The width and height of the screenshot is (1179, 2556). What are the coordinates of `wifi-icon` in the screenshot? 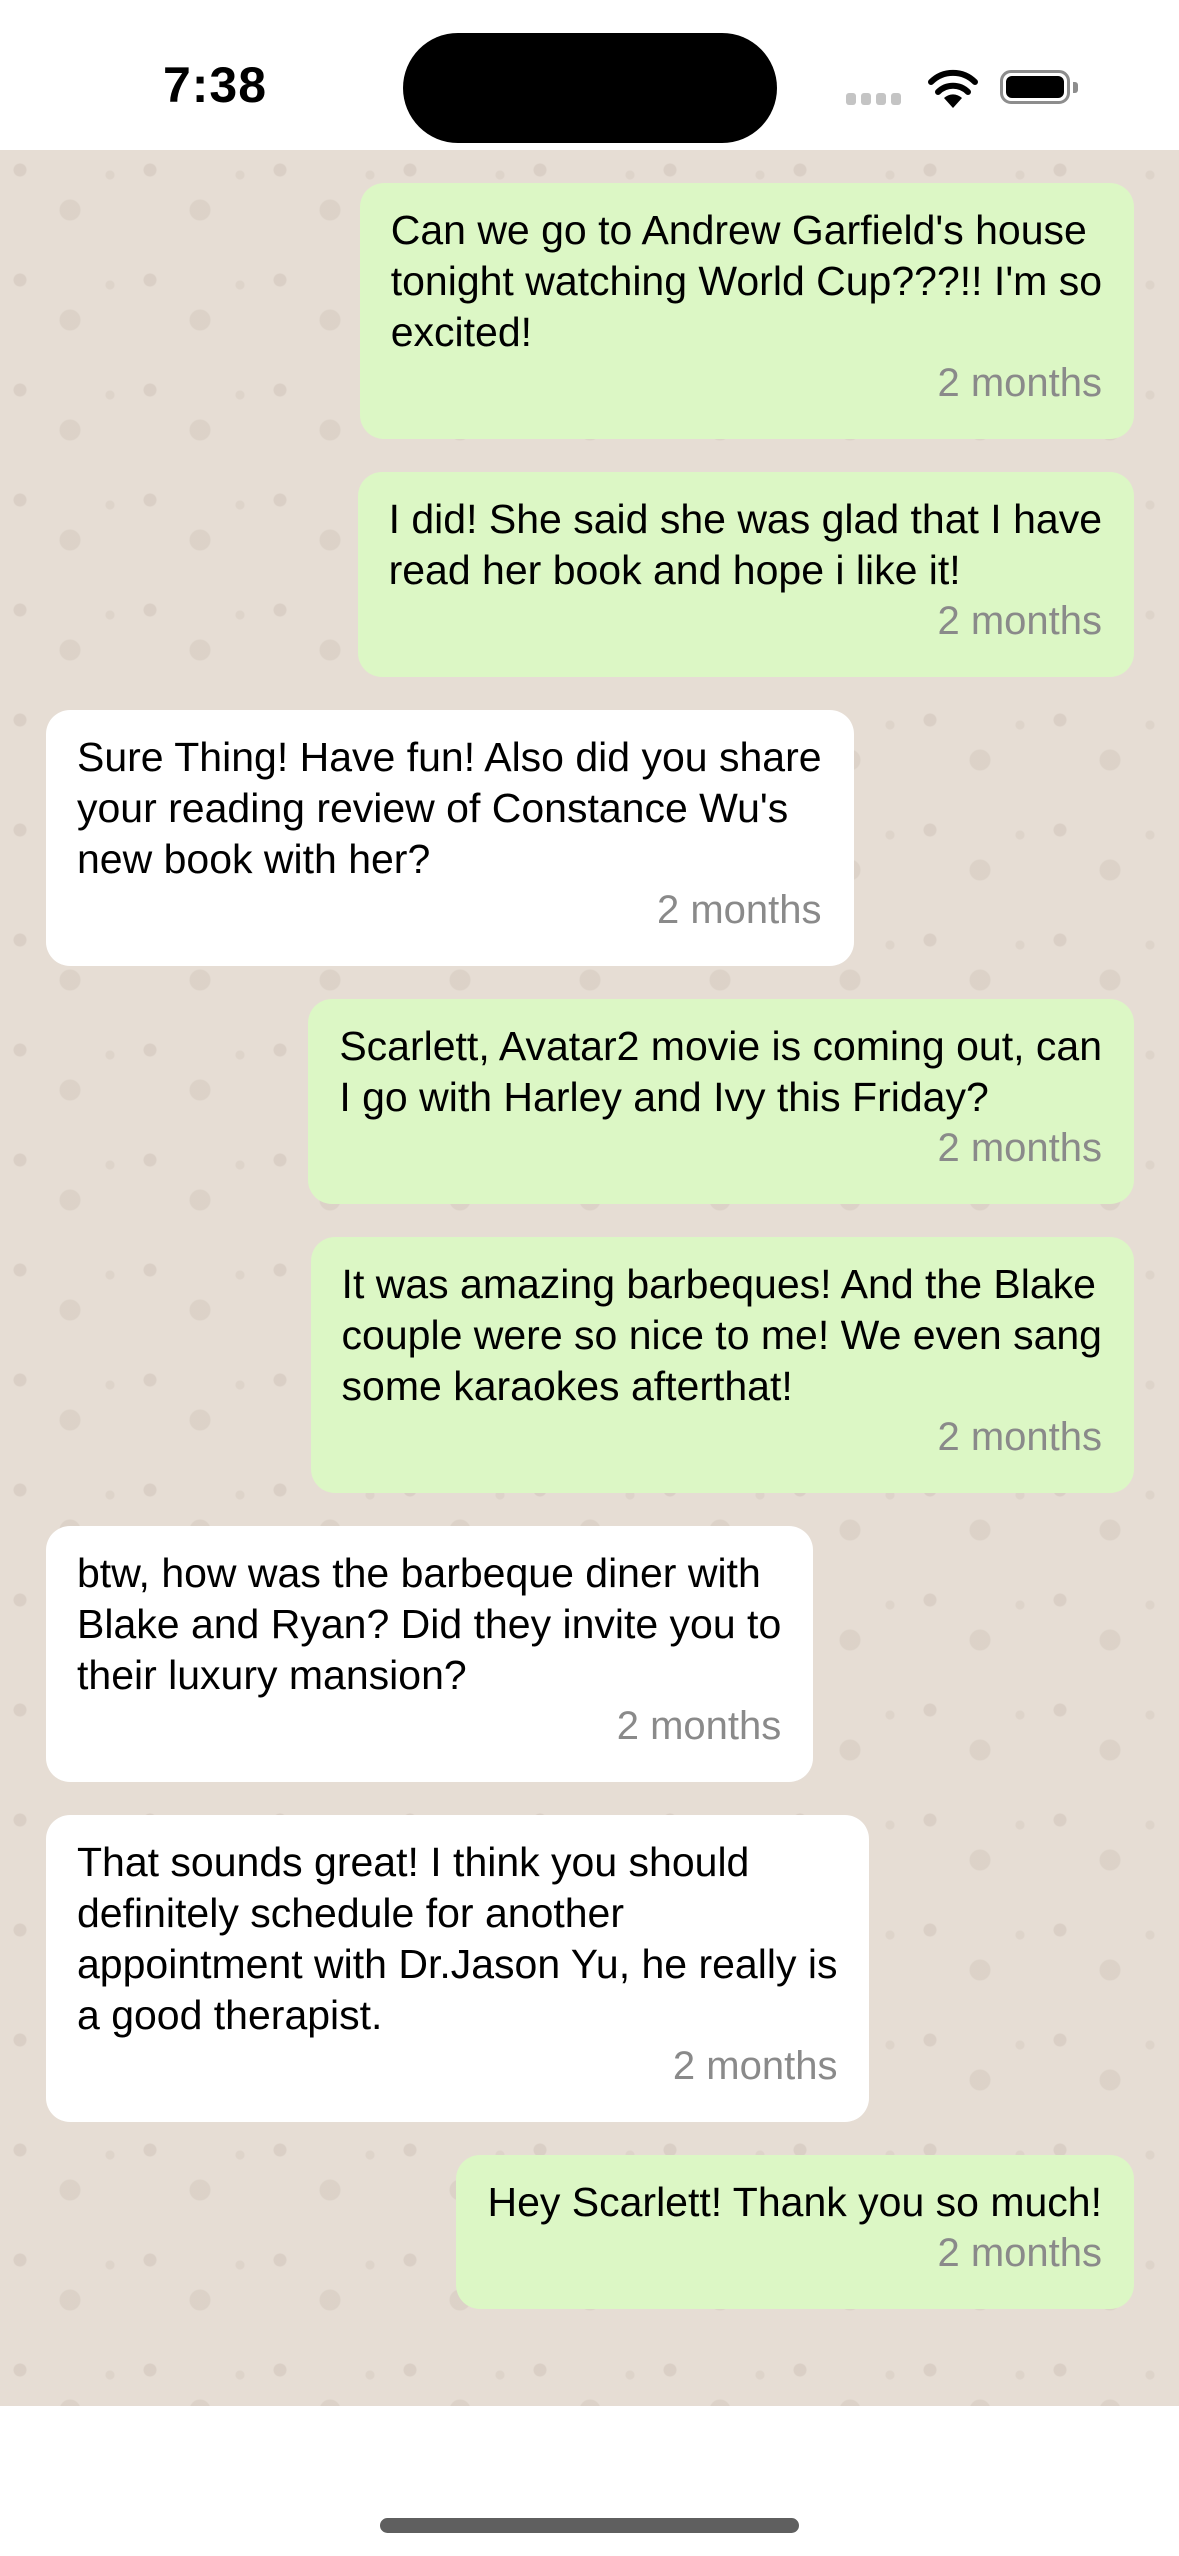 It's located at (953, 88).